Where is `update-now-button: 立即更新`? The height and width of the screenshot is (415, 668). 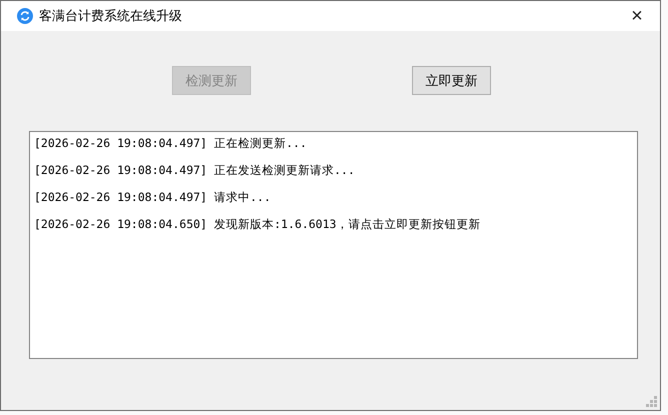
update-now-button: 立即更新 is located at coordinates (451, 80).